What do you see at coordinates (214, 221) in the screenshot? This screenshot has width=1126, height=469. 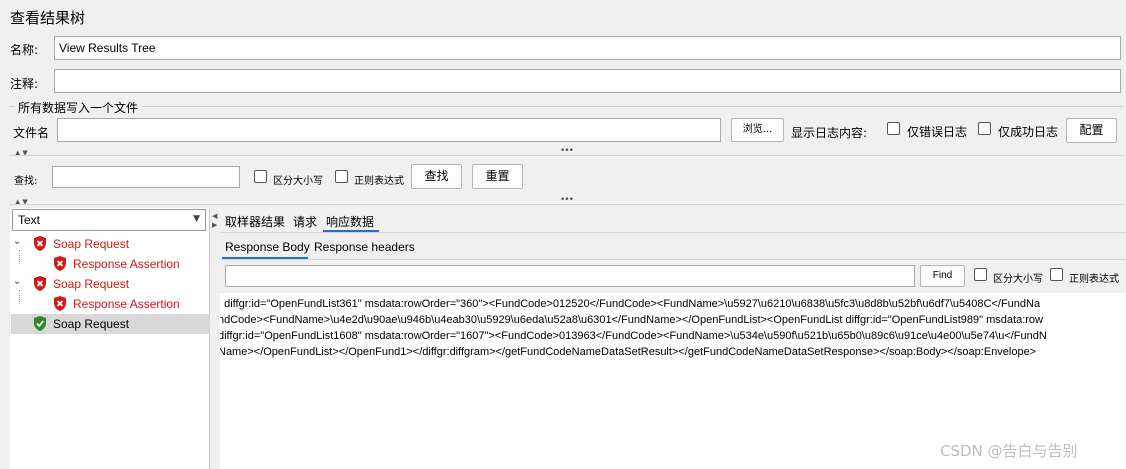 I see `collapse-arrows-icon: ◀ ▶` at bounding box center [214, 221].